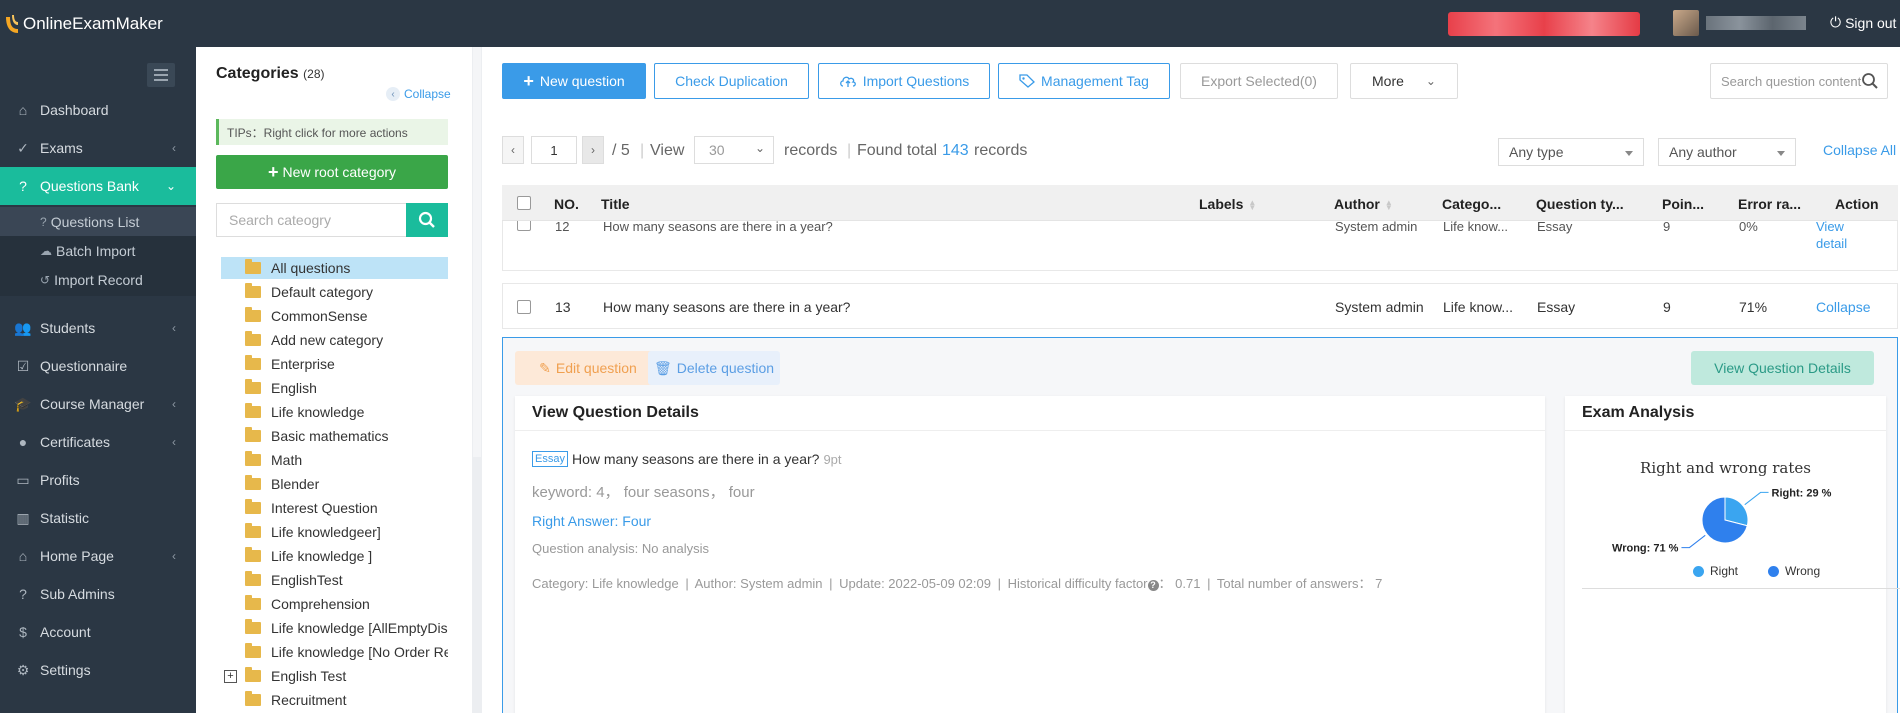 This screenshot has height=713, width=1900. I want to click on category-item: Life knowledgeer], so click(334, 532).